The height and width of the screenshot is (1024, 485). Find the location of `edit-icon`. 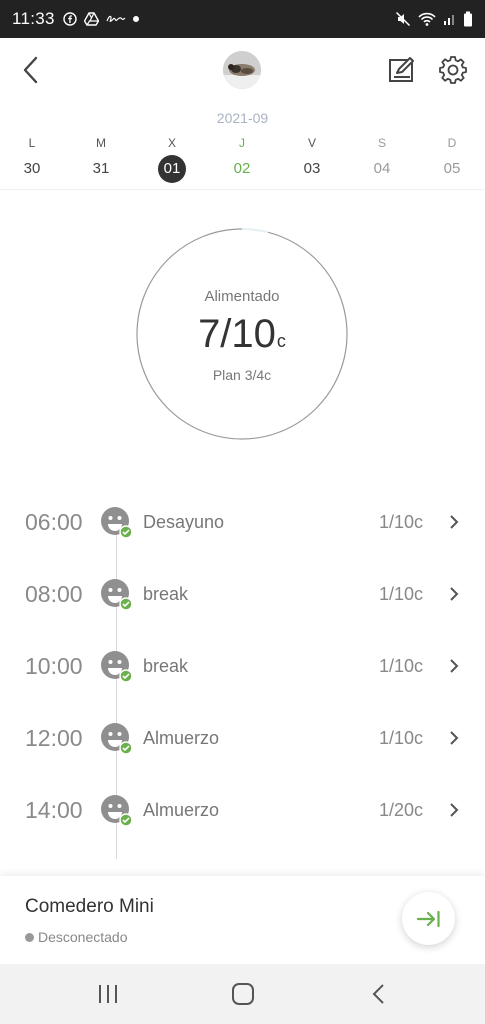

edit-icon is located at coordinates (402, 70).